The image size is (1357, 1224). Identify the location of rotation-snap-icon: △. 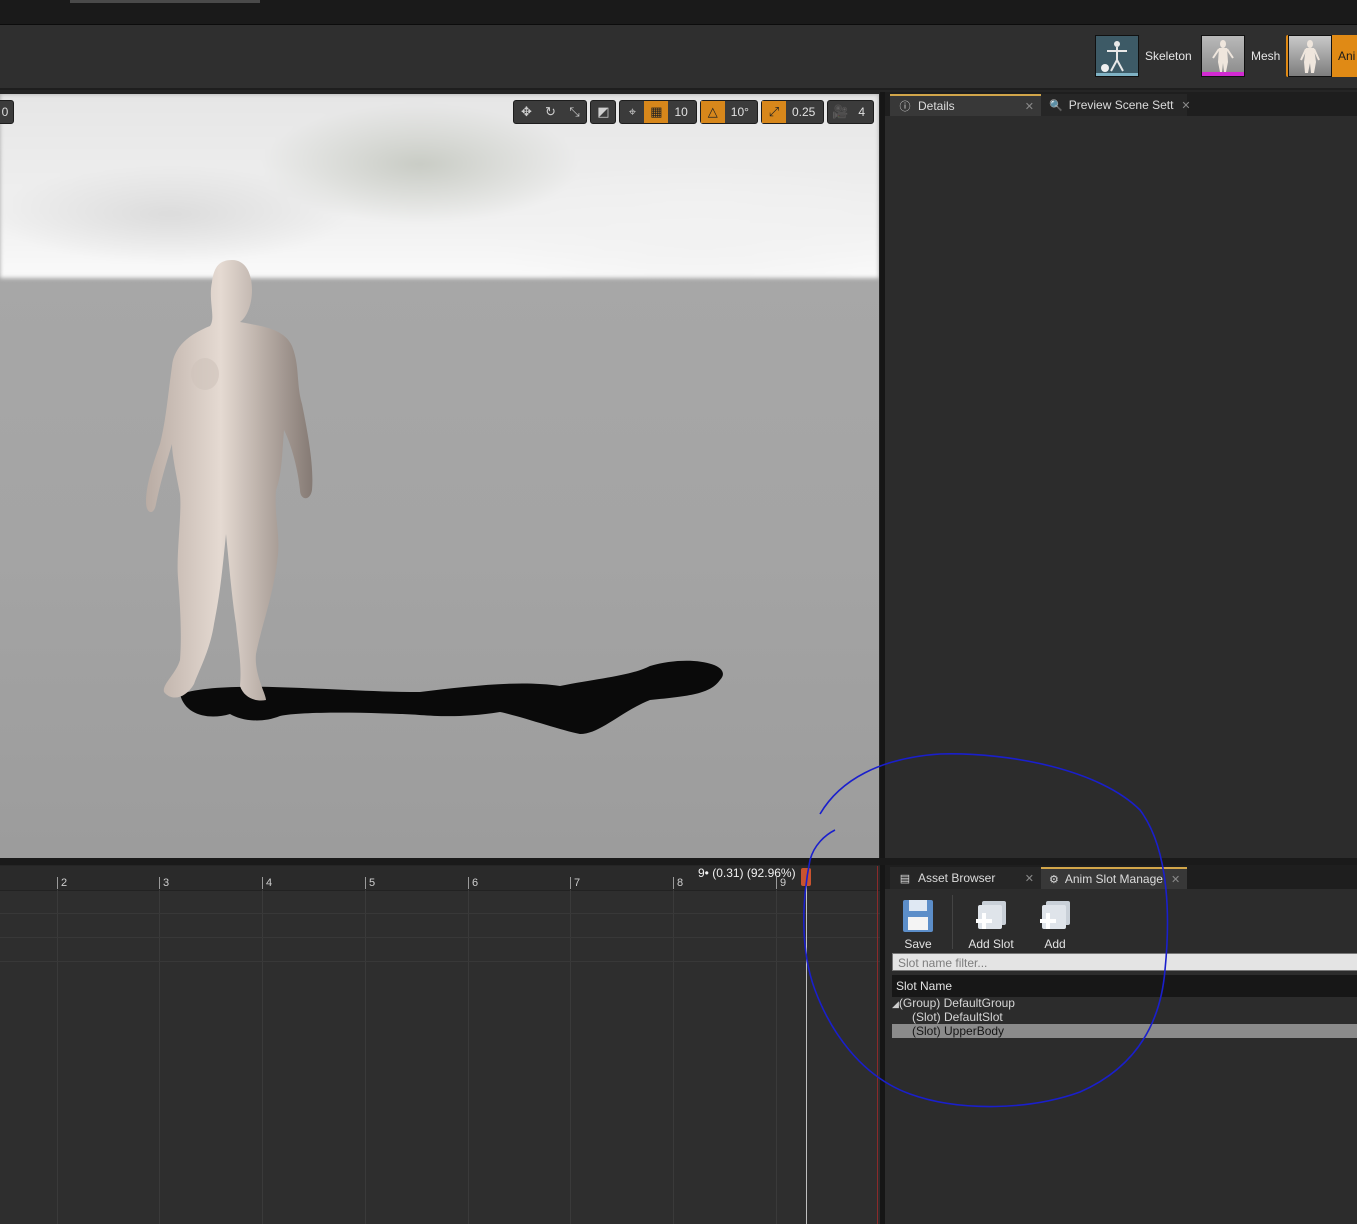
(712, 112).